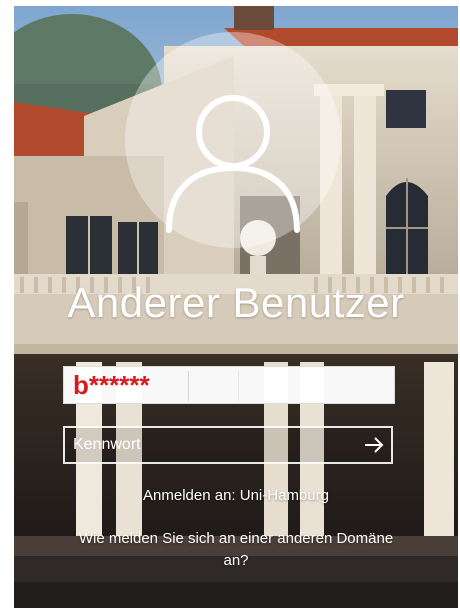 The height and width of the screenshot is (612, 460). Describe the element at coordinates (111, 385) in the screenshot. I see `username-value: b******` at that location.